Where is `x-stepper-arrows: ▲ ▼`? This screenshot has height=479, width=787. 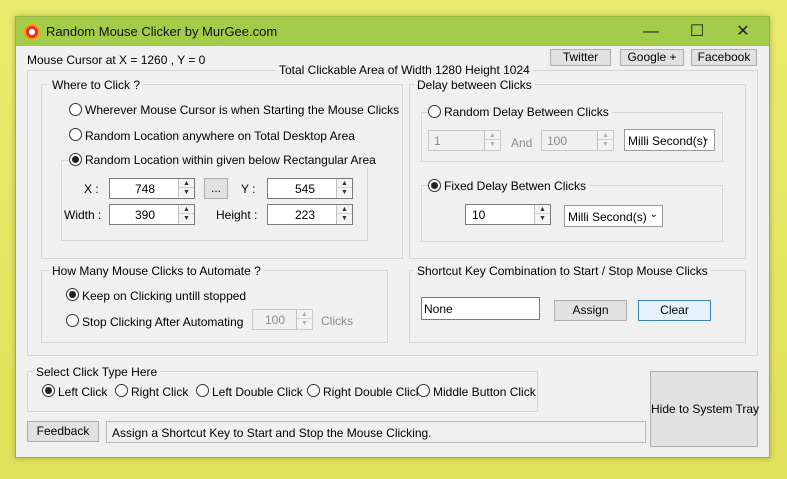 x-stepper-arrows: ▲ ▼ is located at coordinates (186, 188).